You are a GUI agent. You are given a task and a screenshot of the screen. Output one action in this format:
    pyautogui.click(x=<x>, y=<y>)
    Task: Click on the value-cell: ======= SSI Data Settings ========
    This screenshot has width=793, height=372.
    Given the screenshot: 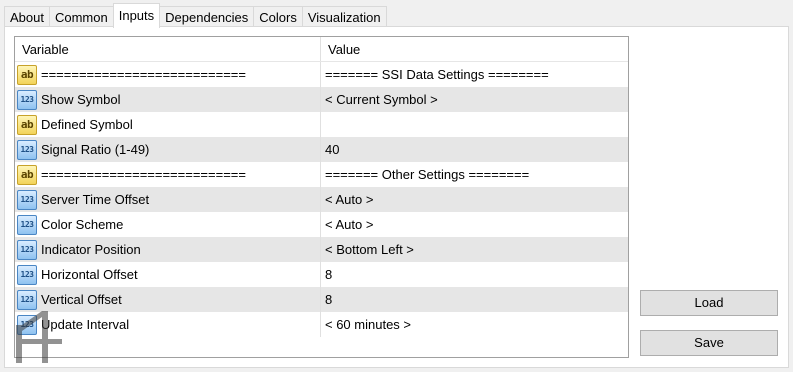 What is the action you would take?
    pyautogui.click(x=474, y=74)
    